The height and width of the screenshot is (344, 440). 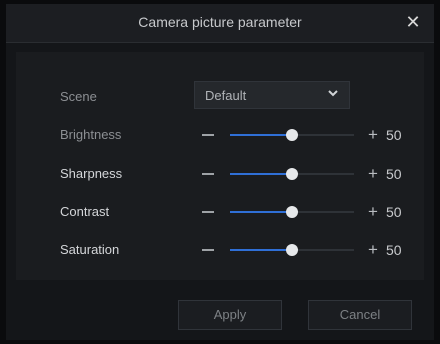 What do you see at coordinates (226, 95) in the screenshot?
I see `scene-select-value: Default` at bounding box center [226, 95].